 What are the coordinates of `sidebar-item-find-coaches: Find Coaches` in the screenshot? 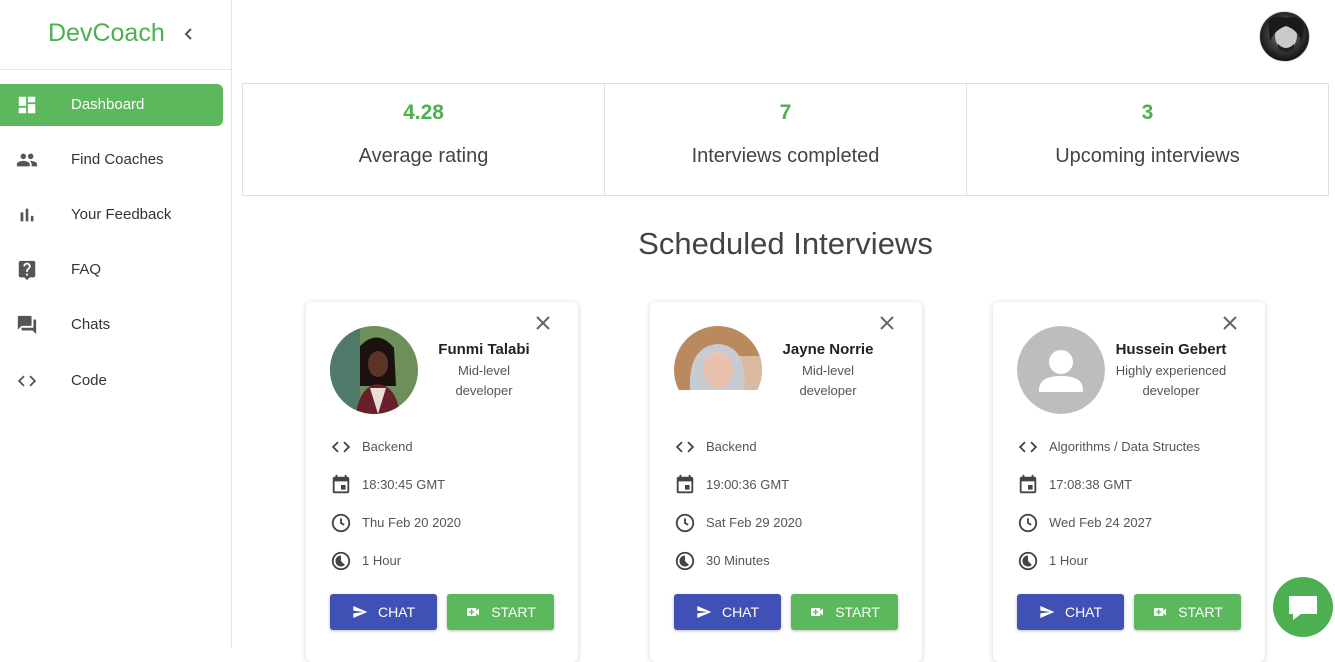 It's located at (111, 160).